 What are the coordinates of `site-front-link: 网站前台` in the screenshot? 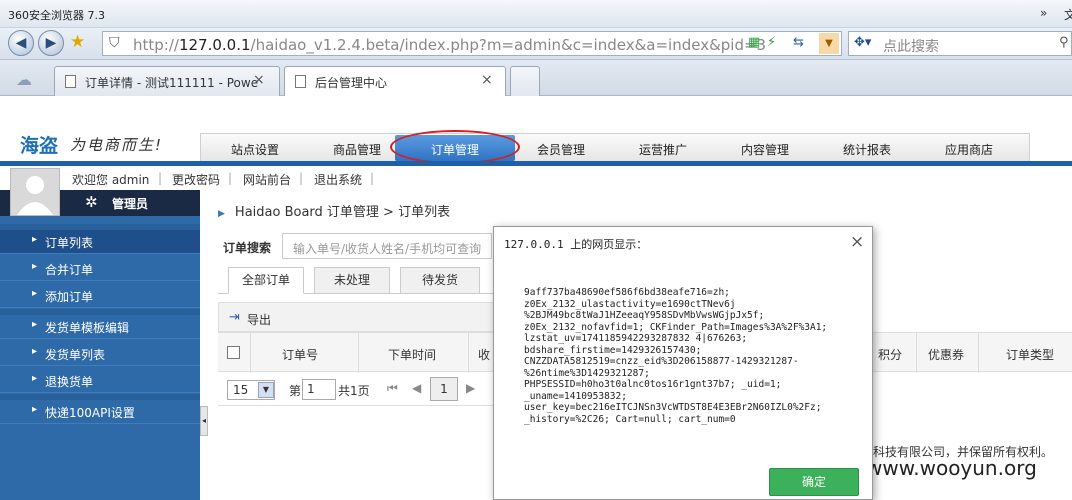 It's located at (267, 179).